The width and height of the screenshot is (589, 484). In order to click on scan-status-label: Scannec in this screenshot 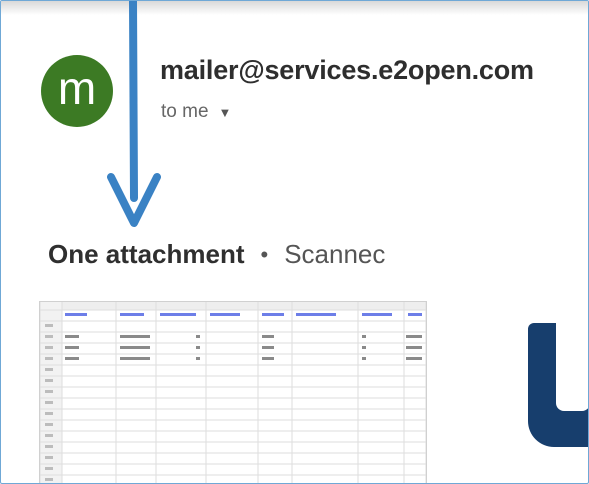, I will do `click(335, 254)`.